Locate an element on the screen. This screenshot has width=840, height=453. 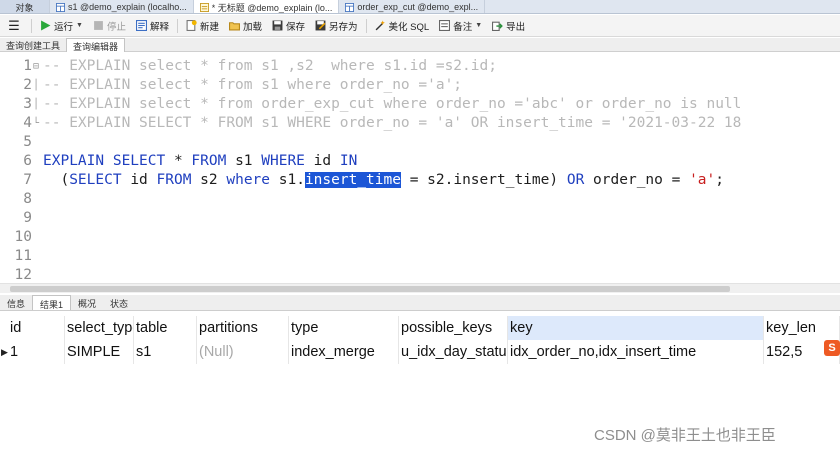
load-button: 加载 is located at coordinates (245, 26).